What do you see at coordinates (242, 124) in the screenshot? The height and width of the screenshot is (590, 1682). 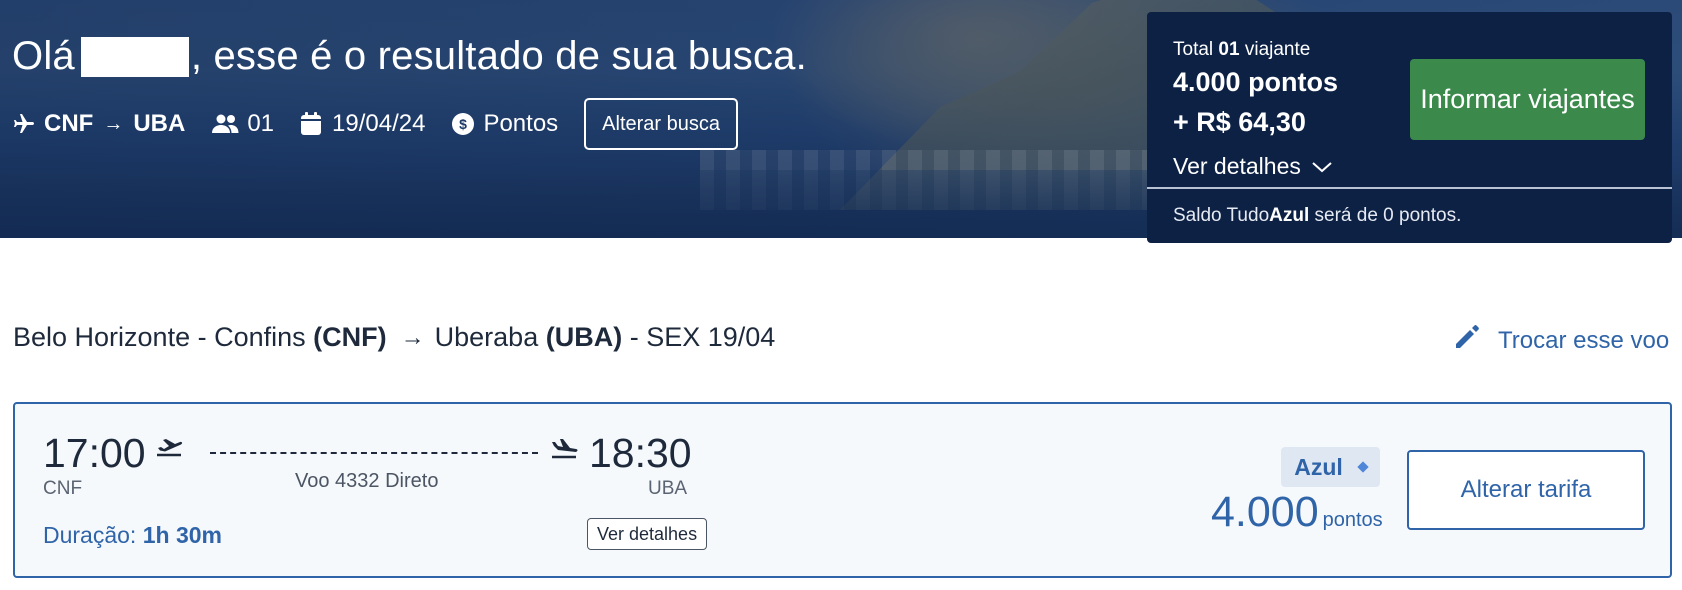 I see `search-passengers: 01` at bounding box center [242, 124].